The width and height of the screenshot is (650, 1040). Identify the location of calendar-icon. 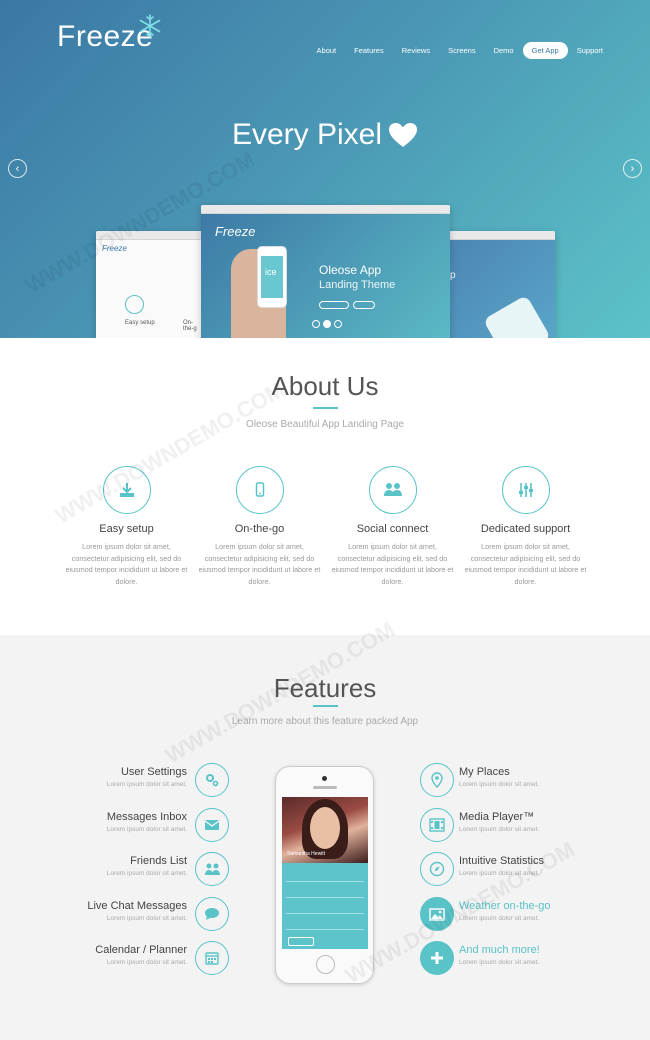
(212, 958).